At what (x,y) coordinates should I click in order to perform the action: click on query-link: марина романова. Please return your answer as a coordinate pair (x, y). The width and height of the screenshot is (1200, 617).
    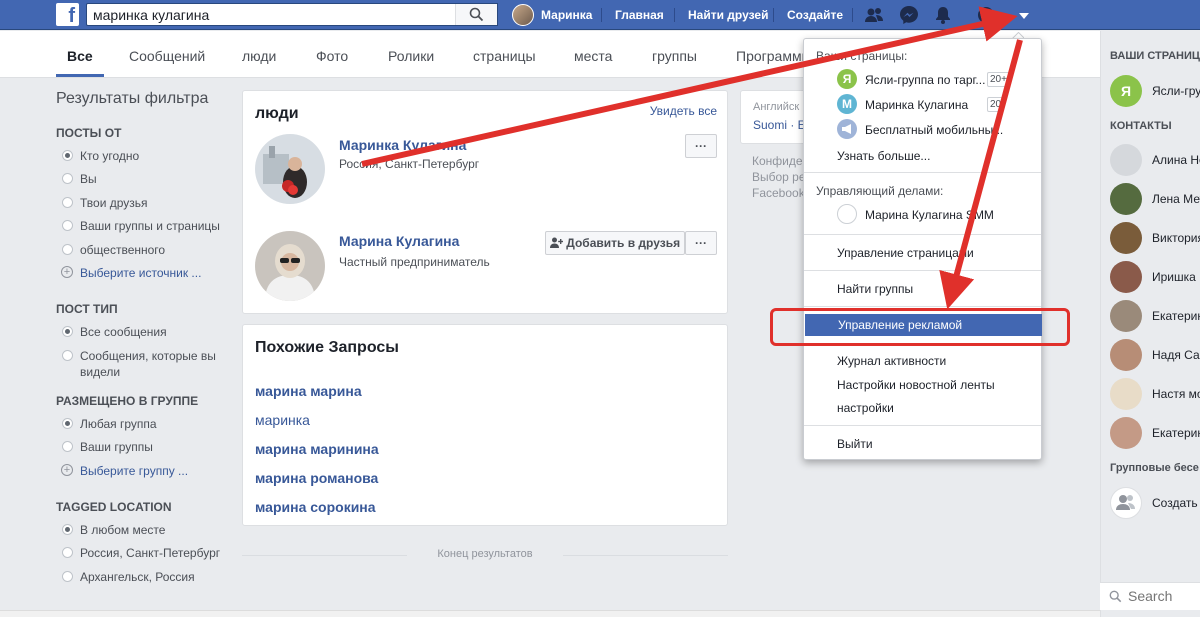
    Looking at the image, I should click on (316, 478).